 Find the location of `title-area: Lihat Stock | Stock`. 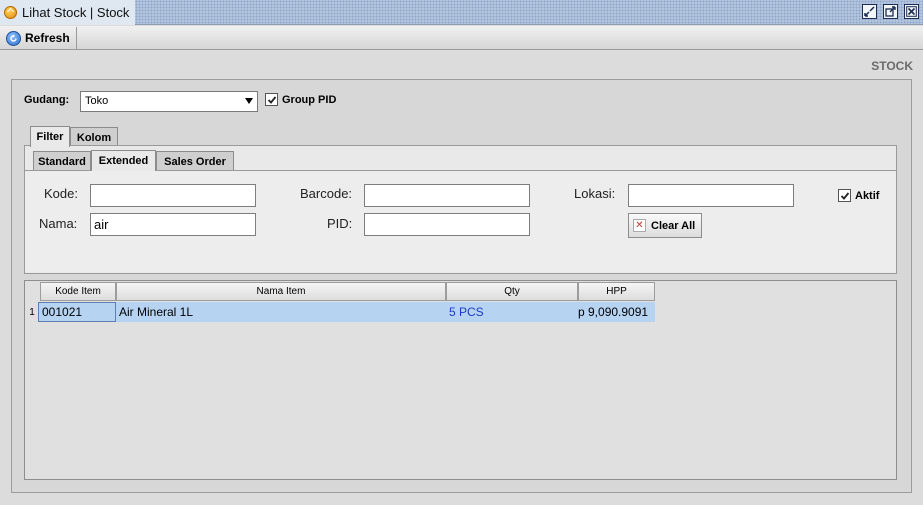

title-area: Lihat Stock | Stock is located at coordinates (68, 12).